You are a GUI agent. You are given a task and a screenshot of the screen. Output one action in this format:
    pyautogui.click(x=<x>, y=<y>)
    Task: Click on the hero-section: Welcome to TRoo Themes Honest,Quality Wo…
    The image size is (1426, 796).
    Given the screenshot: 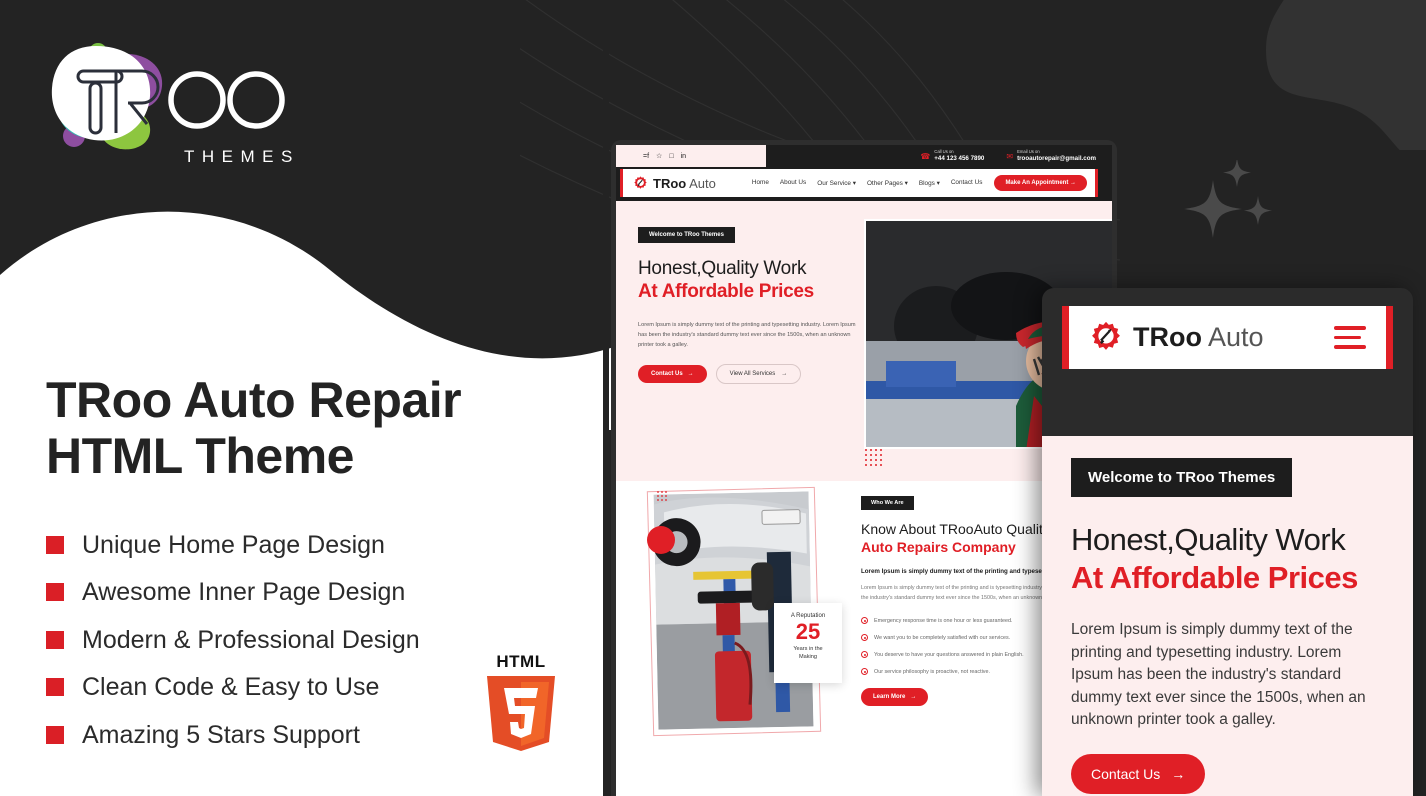 What is the action you would take?
    pyautogui.click(x=864, y=341)
    